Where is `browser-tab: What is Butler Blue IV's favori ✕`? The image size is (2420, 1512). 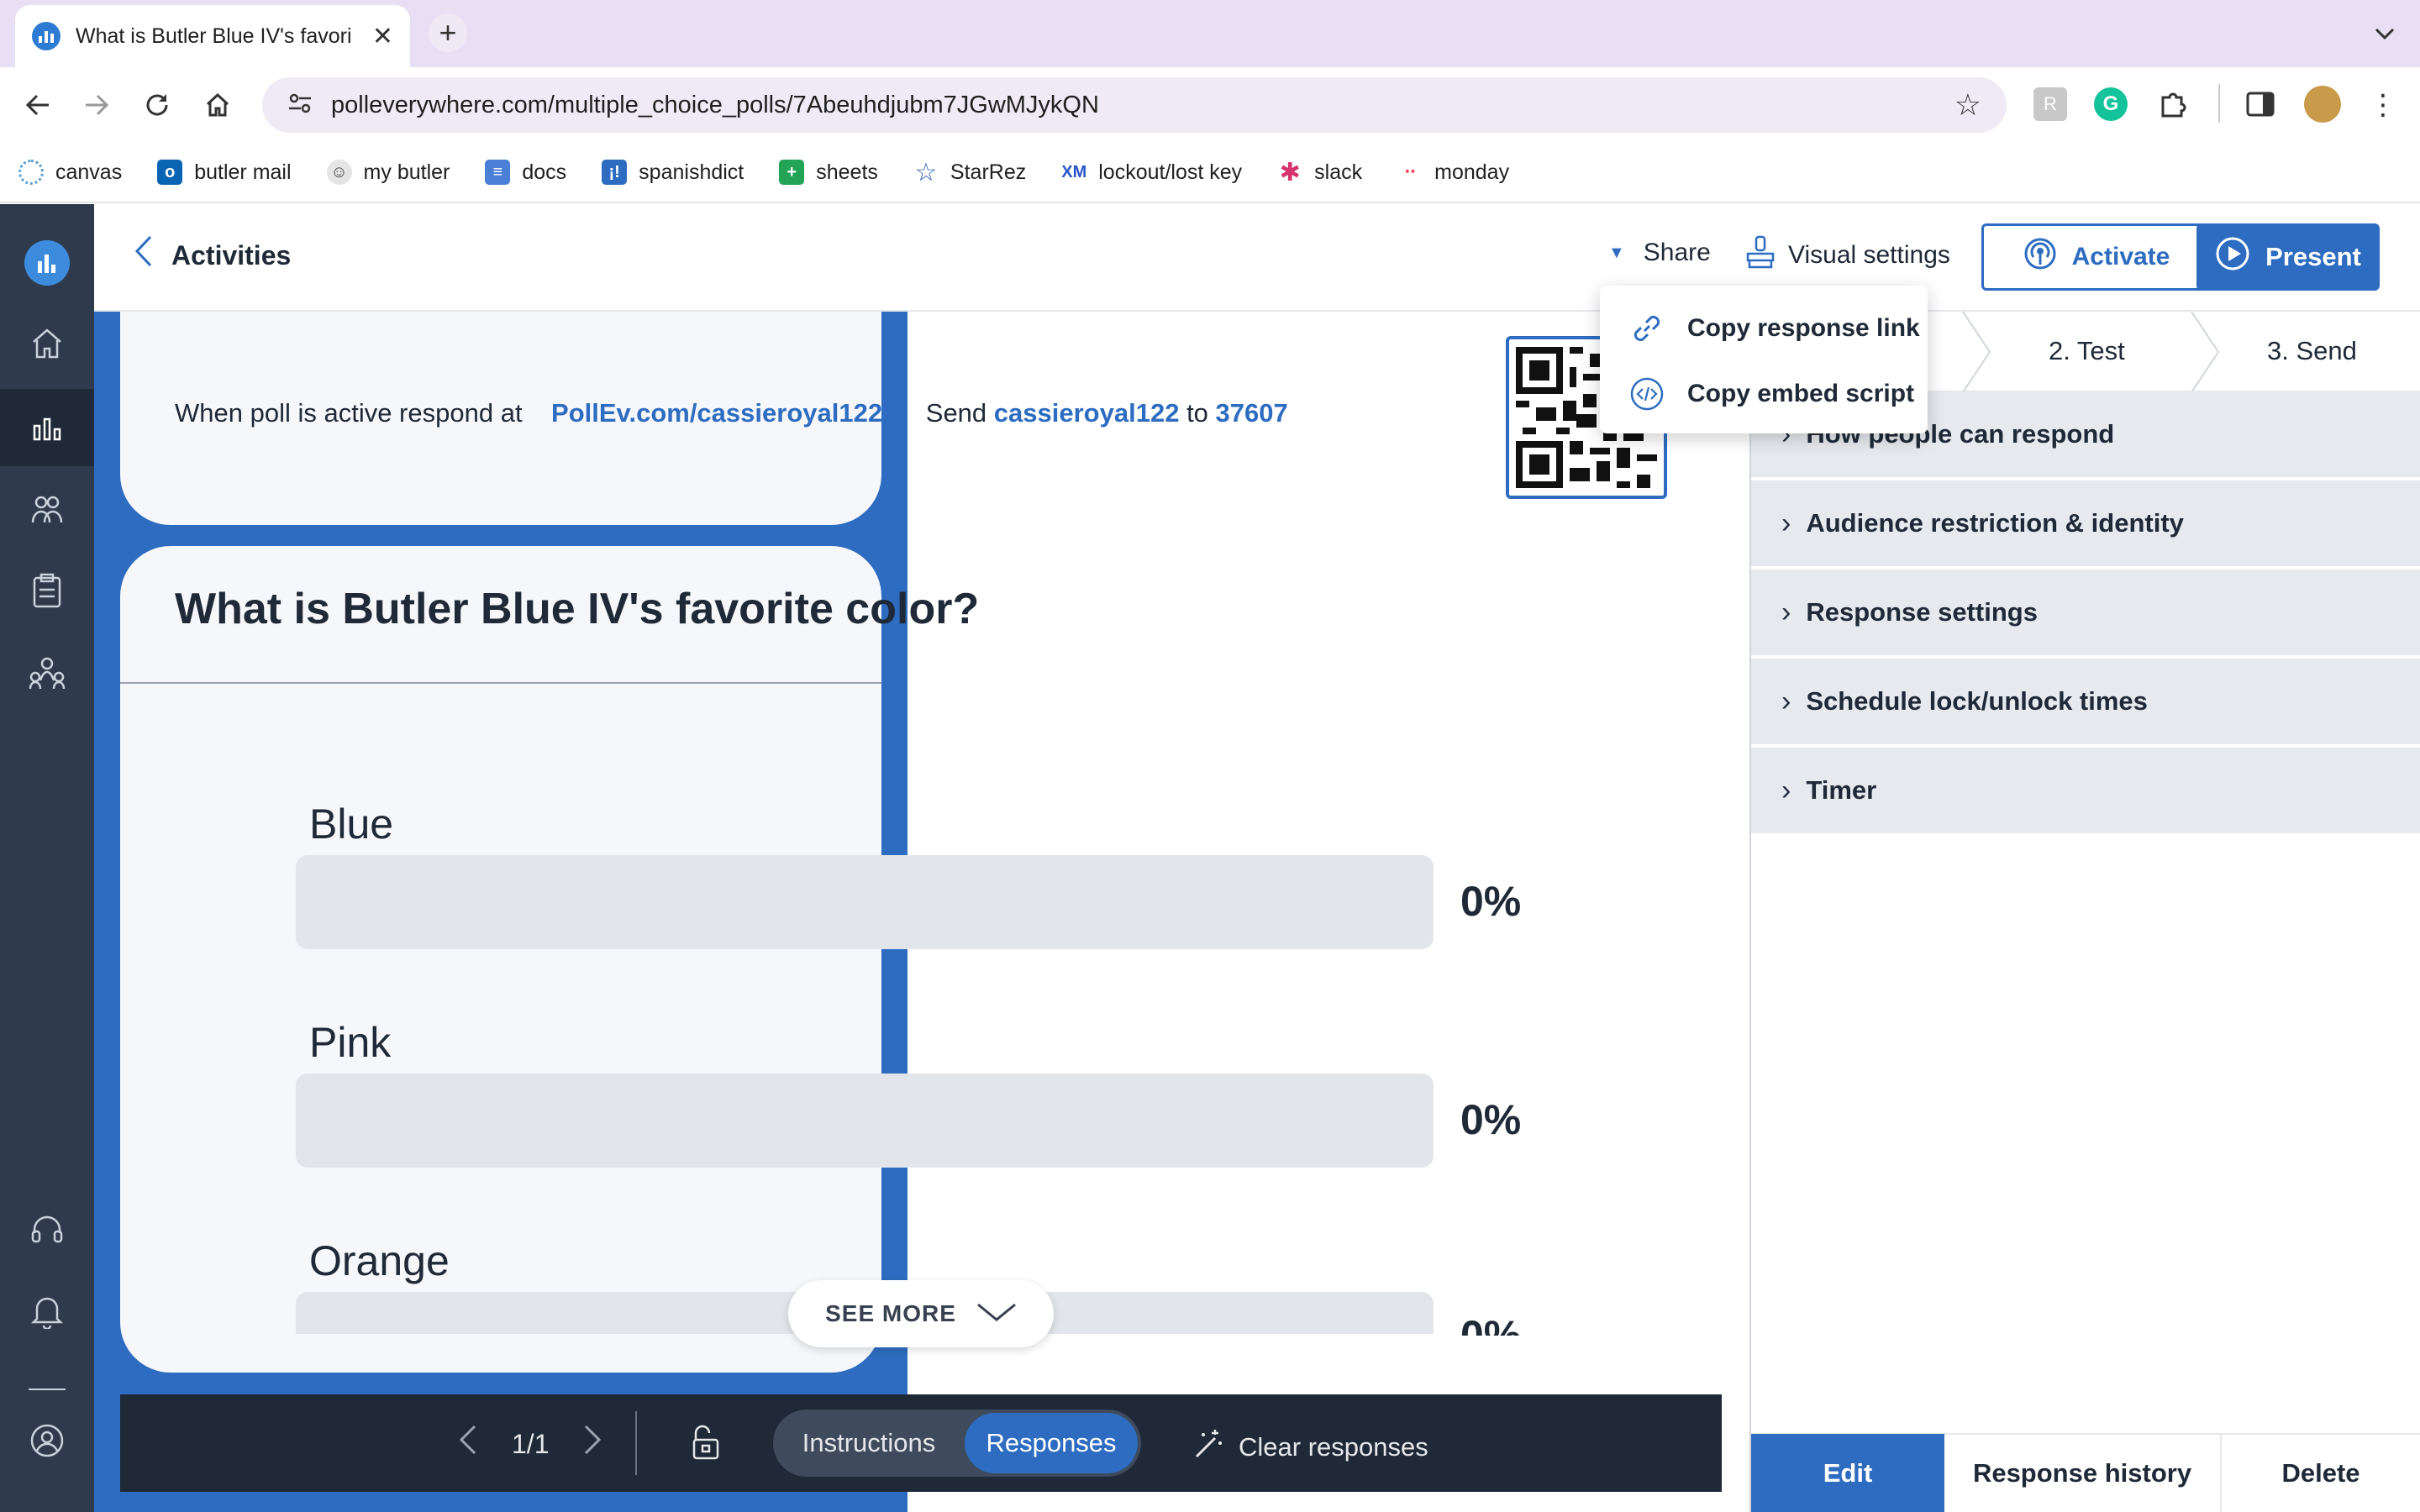 browser-tab: What is Butler Blue IV's favori ✕ is located at coordinates (212, 36).